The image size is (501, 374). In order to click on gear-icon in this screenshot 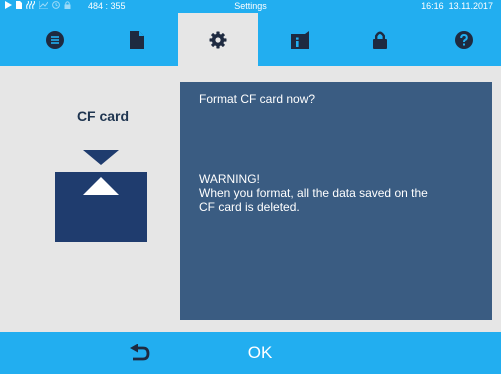, I will do `click(218, 39)`.